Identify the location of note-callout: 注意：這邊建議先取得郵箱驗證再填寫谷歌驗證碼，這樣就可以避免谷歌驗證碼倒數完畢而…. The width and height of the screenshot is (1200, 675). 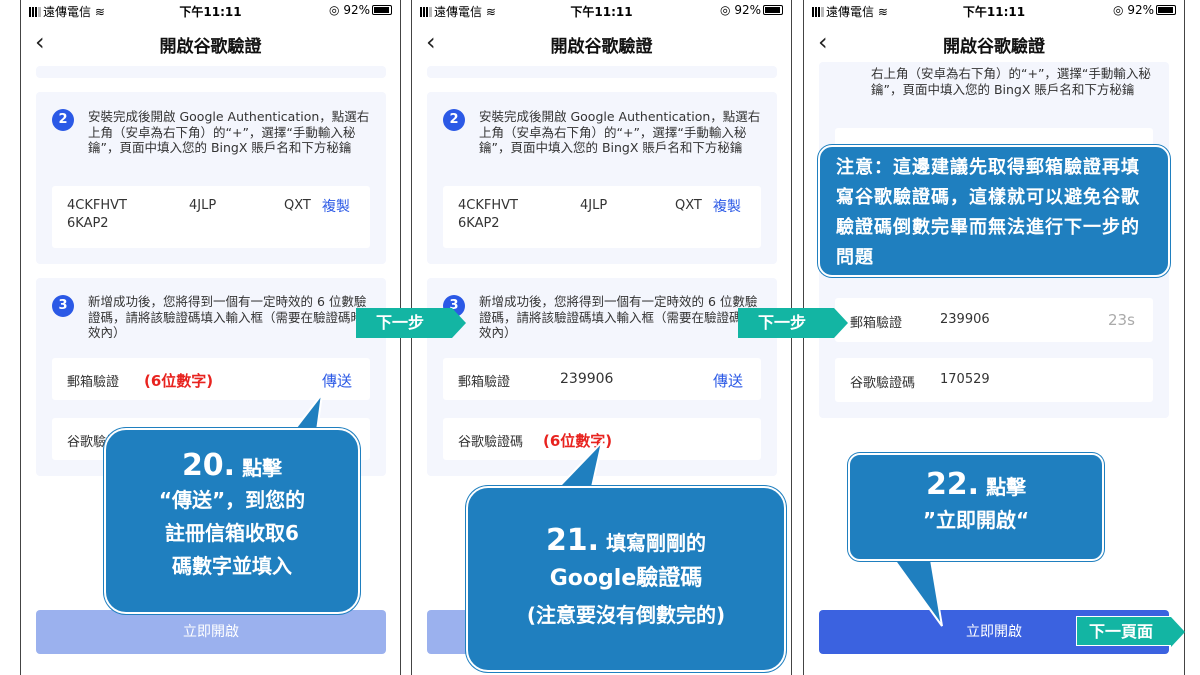
(994, 211).